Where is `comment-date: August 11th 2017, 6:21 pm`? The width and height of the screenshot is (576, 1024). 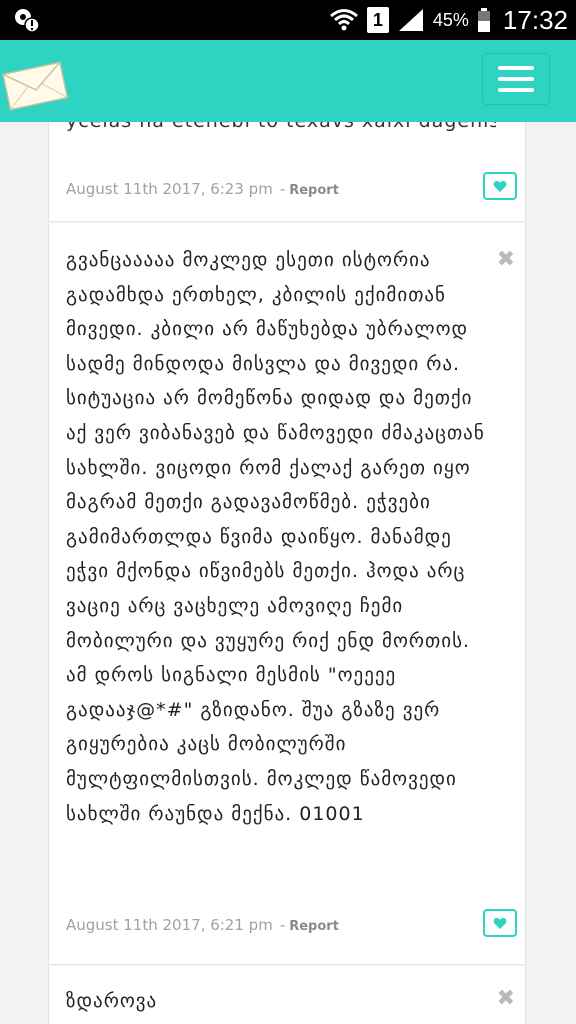
comment-date: August 11th 2017, 6:21 pm is located at coordinates (169, 925).